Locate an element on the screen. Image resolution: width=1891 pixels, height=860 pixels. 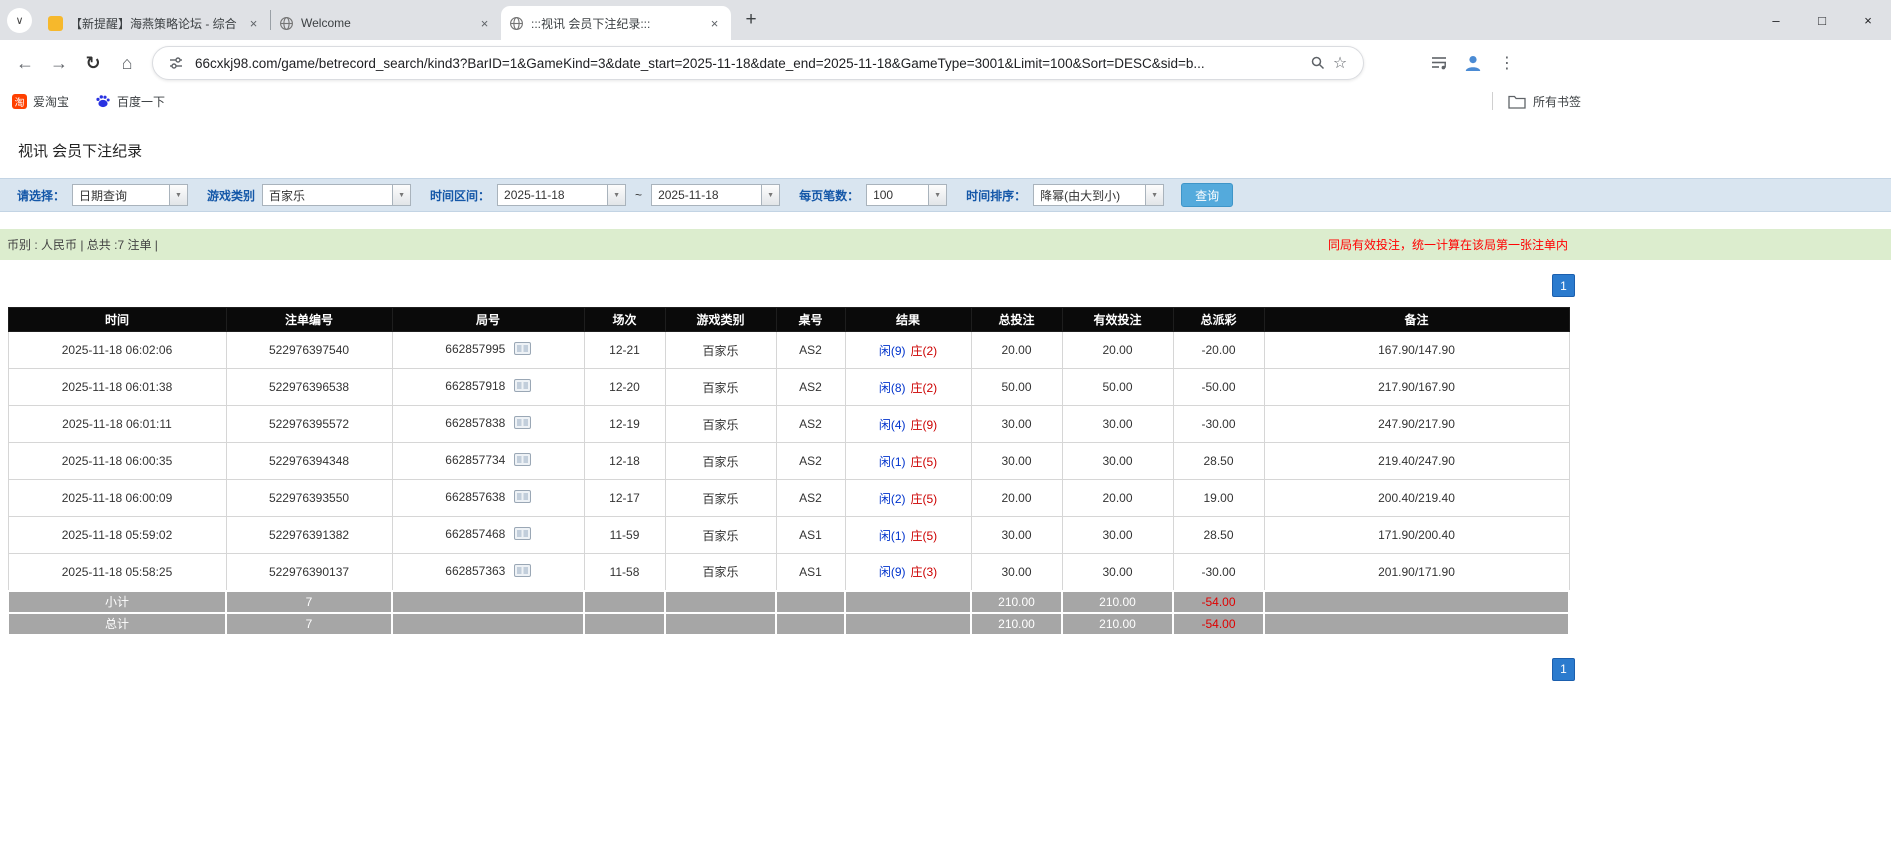
bookmark-baidu: 百度一下 is located at coordinates (130, 101).